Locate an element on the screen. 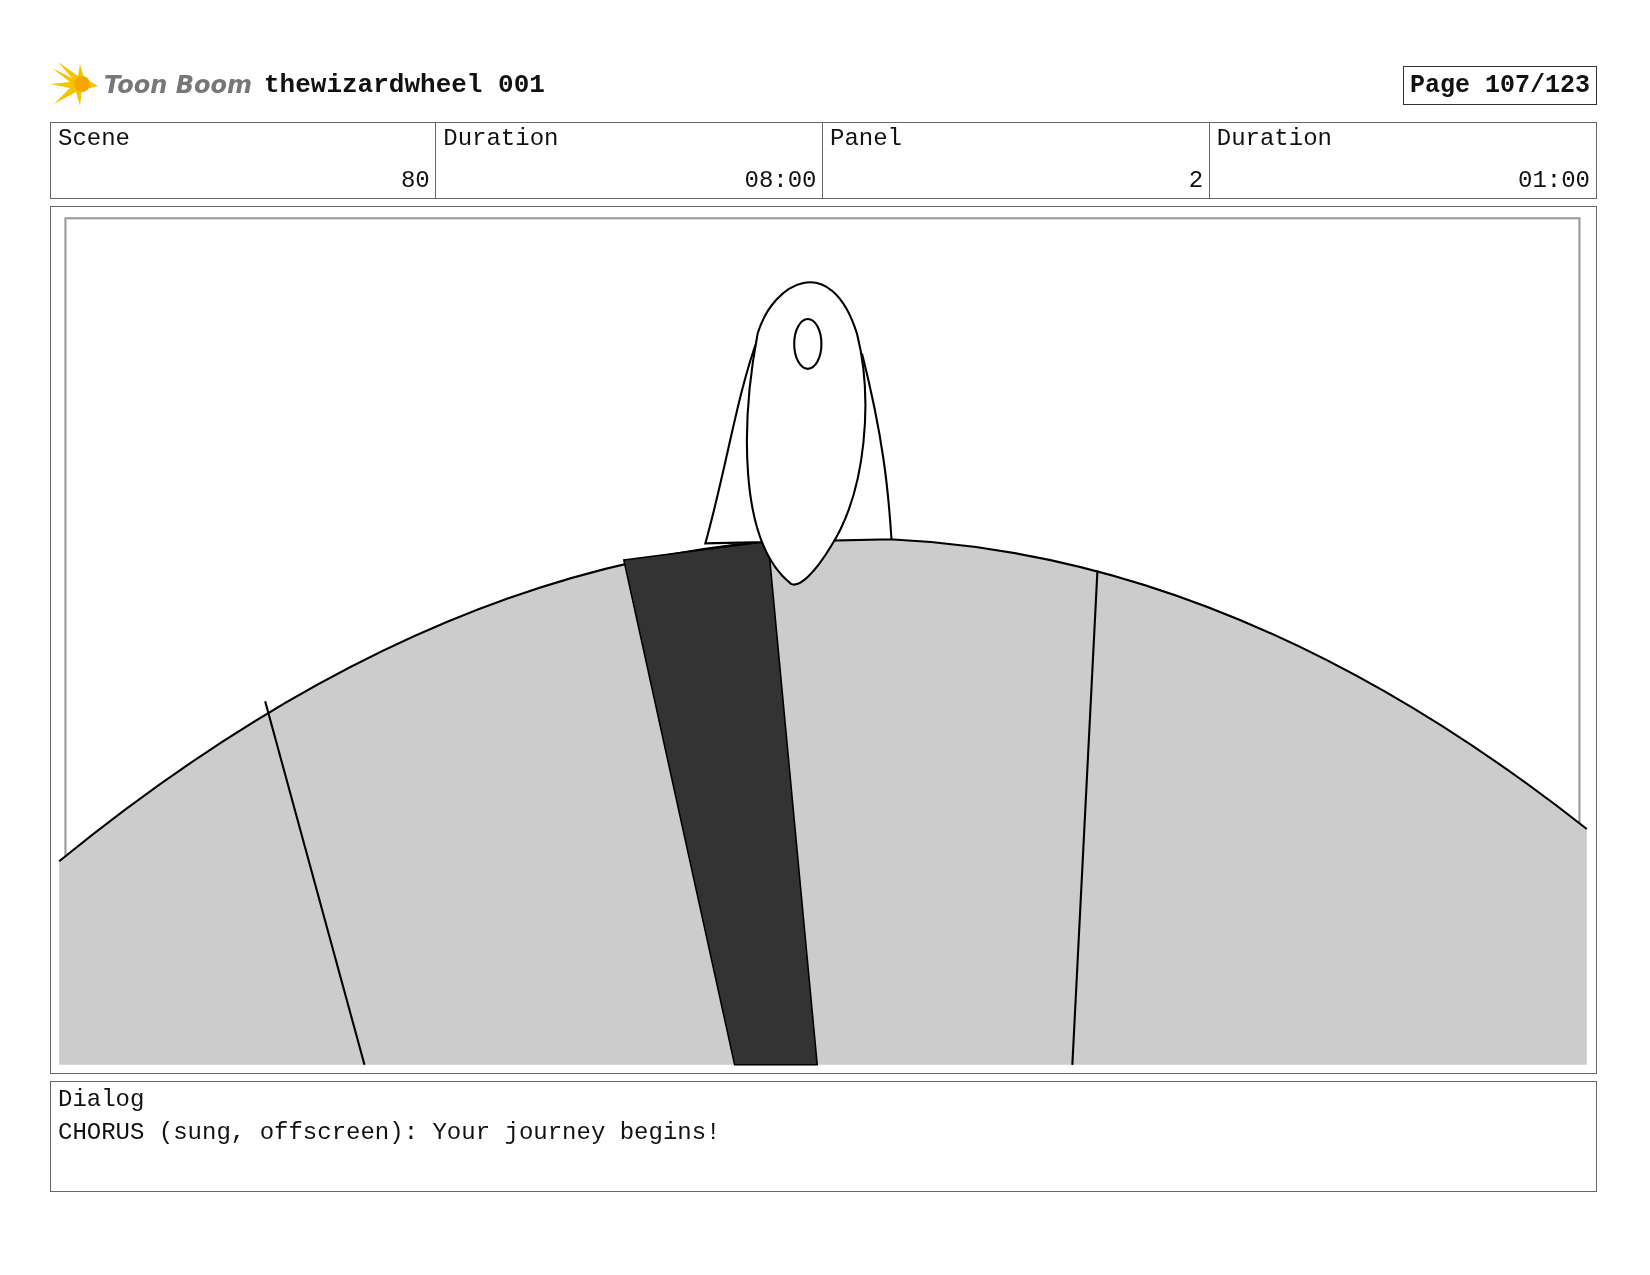 The width and height of the screenshot is (1650, 1275). logo-text: Toon Boom is located at coordinates (178, 85).